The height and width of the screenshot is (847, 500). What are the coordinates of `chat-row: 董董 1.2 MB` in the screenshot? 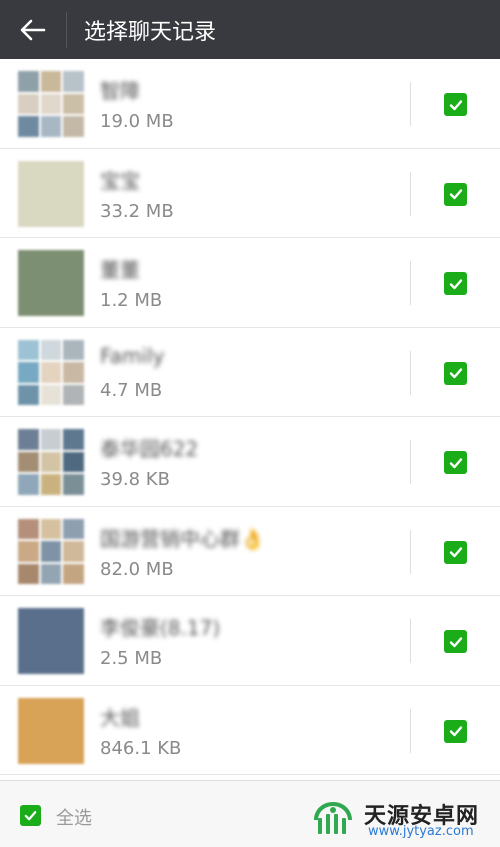 It's located at (250, 283).